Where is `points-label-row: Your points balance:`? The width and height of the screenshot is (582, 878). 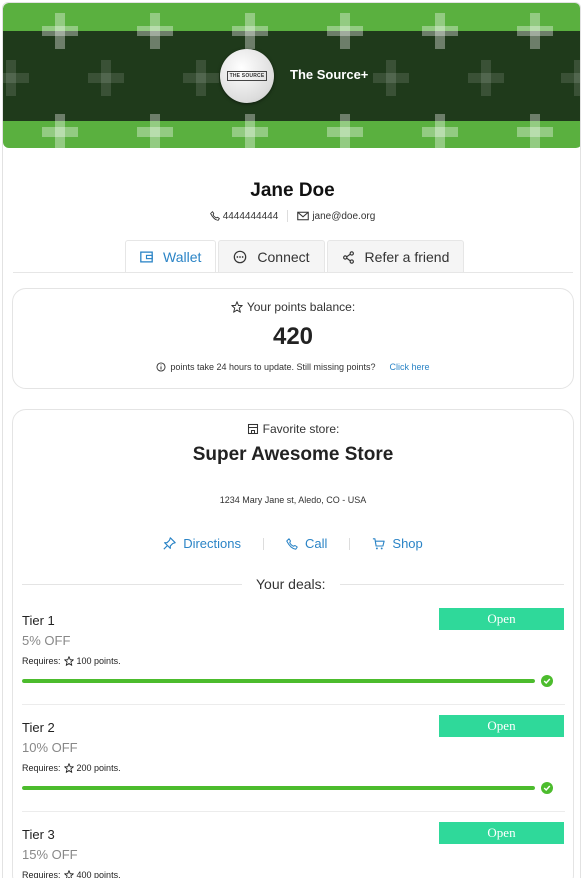 points-label-row: Your points balance: is located at coordinates (293, 307).